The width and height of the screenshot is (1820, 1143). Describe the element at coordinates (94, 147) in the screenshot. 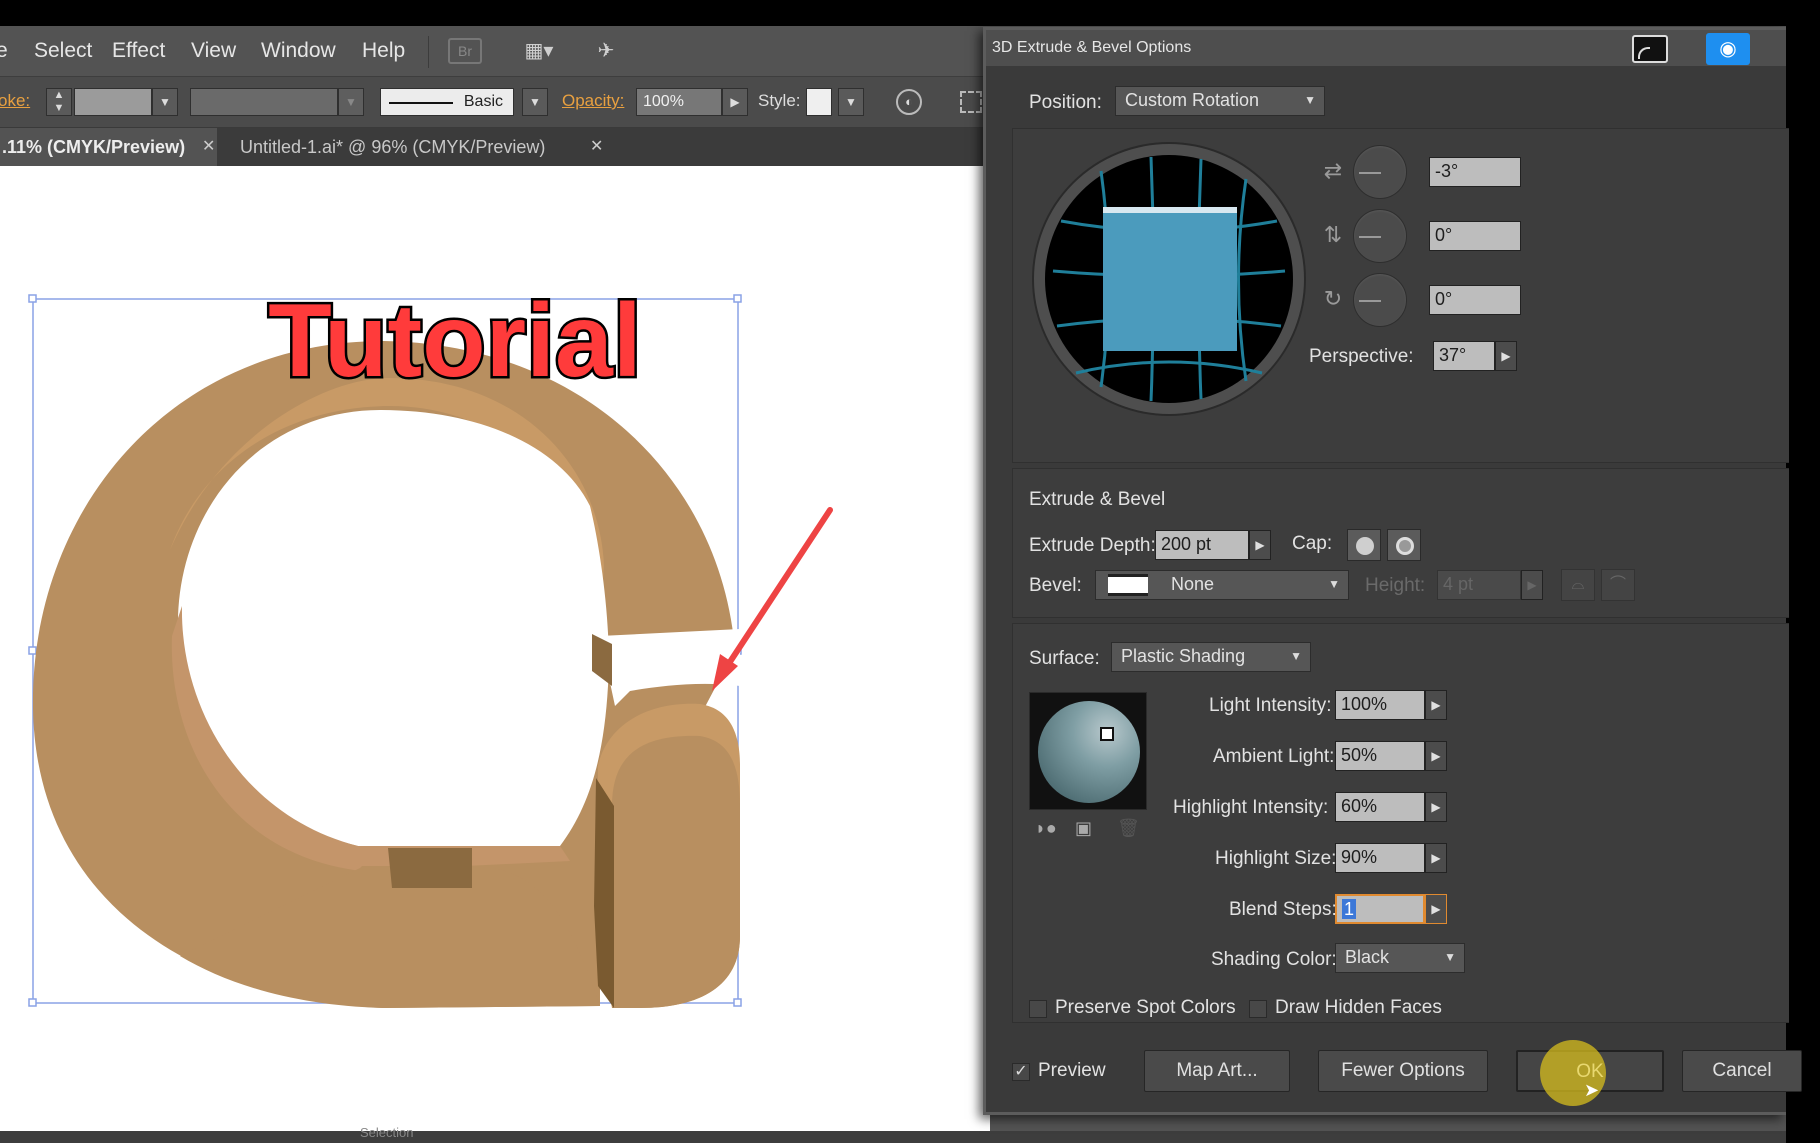

I see `tab-label: .11% (CMYK/Preview)` at that location.